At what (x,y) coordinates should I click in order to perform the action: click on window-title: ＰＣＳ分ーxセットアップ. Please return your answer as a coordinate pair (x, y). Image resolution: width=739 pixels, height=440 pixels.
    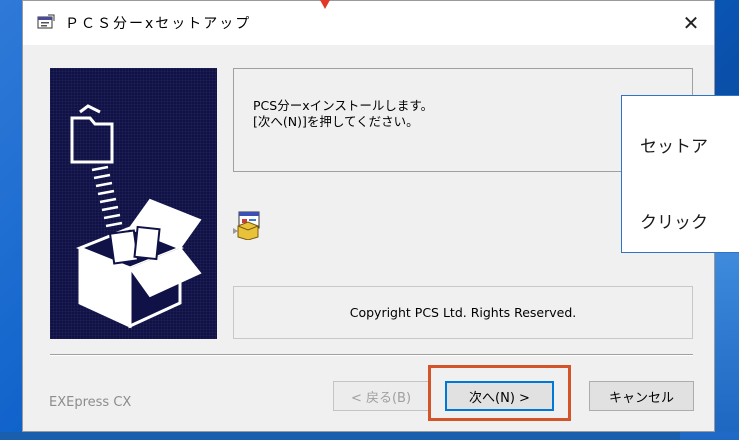
    Looking at the image, I should click on (158, 24).